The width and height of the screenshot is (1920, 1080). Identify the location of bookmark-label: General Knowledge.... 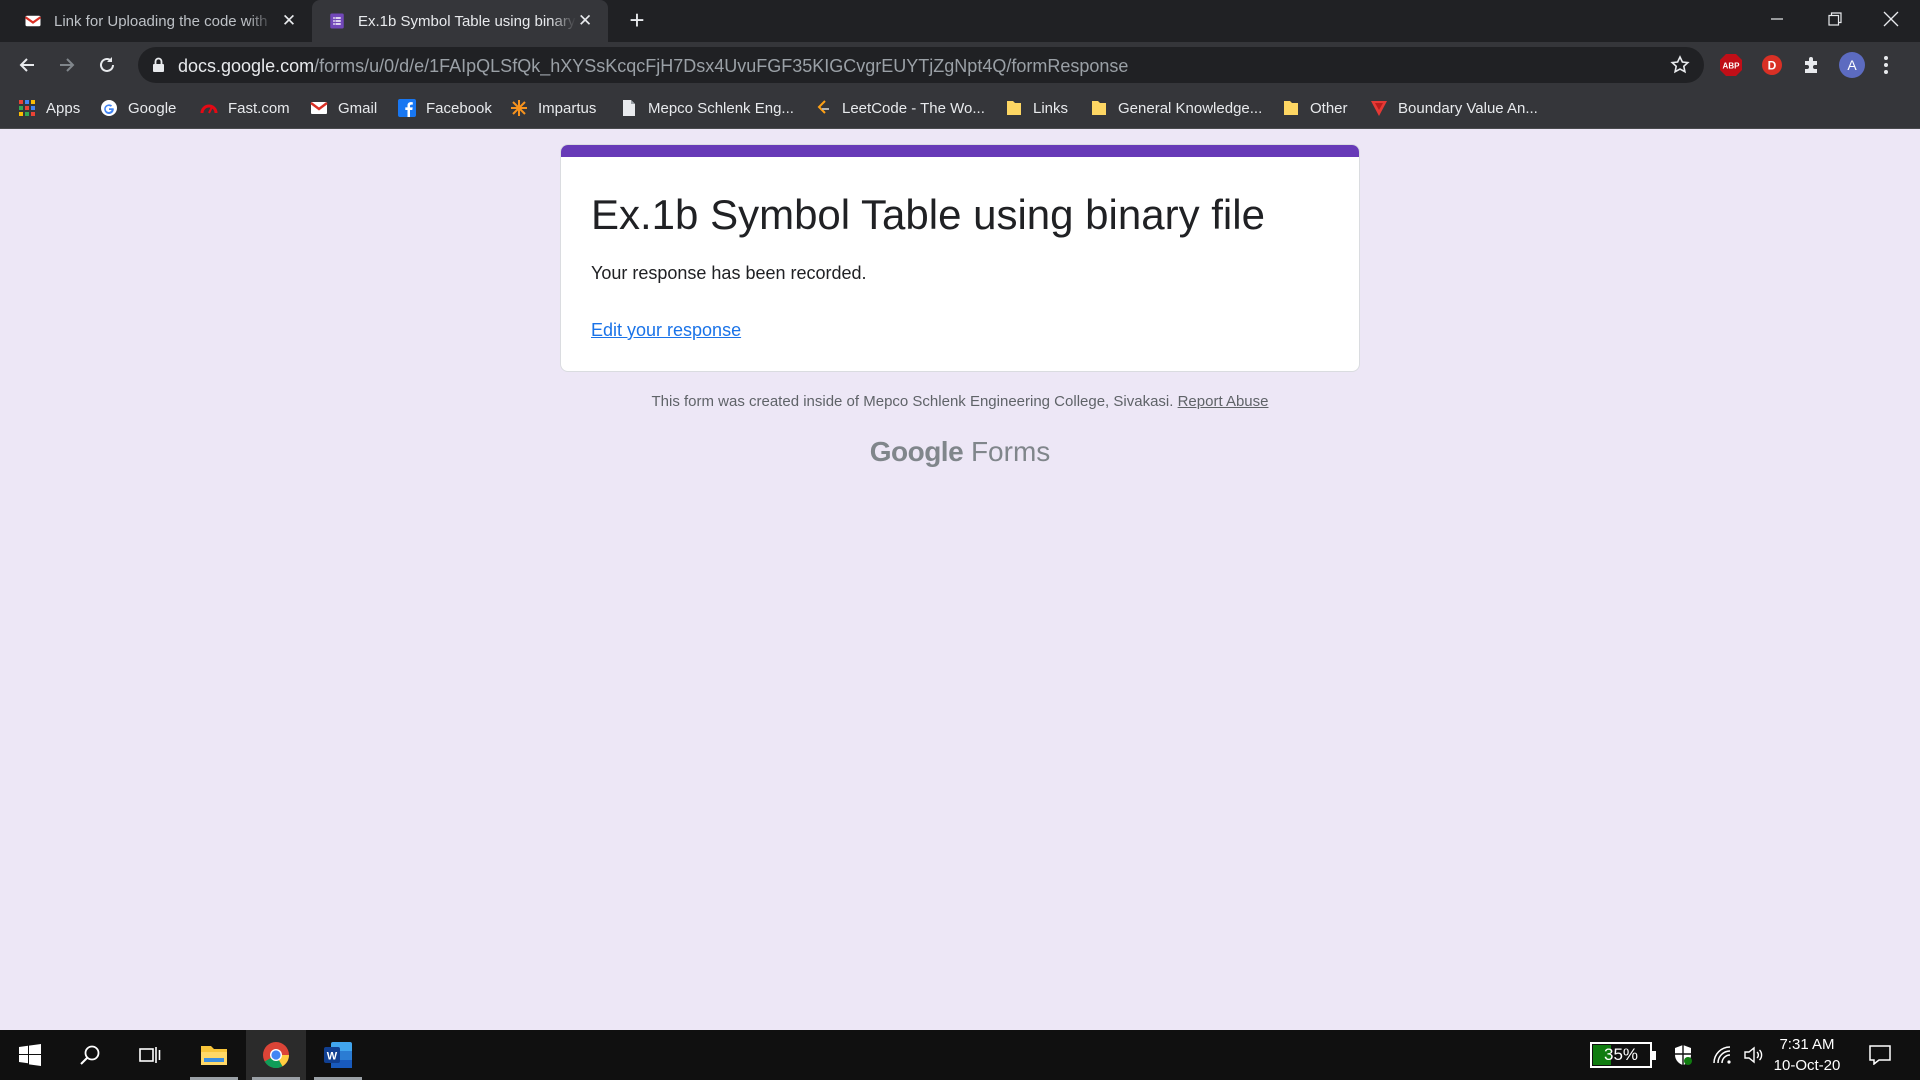
(1190, 108).